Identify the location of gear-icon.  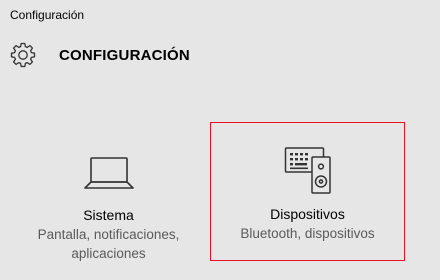
(23, 55).